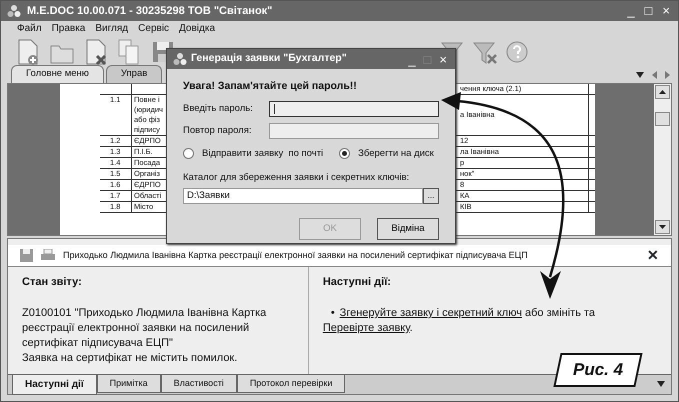 This screenshot has height=402, width=679. I want to click on field-label: Введіть пароль:, so click(218, 109).